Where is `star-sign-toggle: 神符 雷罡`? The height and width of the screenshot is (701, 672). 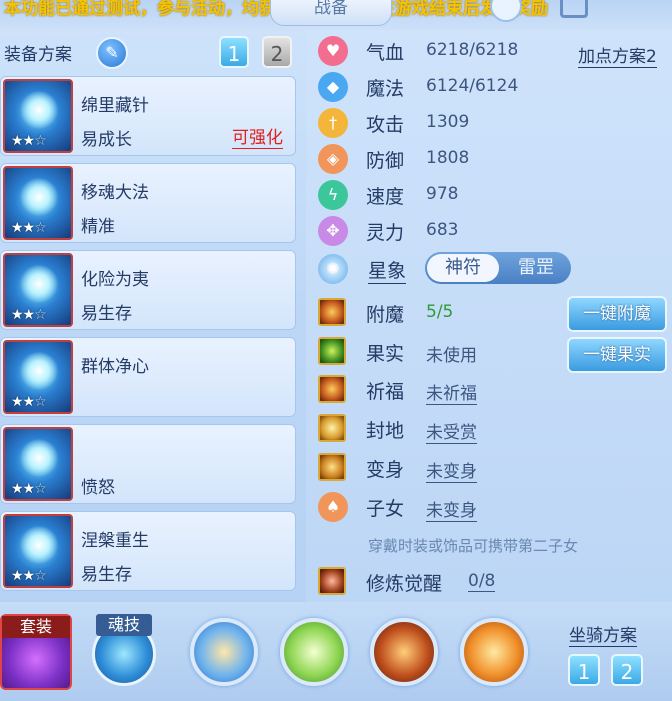 star-sign-toggle: 神符 雷罡 is located at coordinates (498, 268).